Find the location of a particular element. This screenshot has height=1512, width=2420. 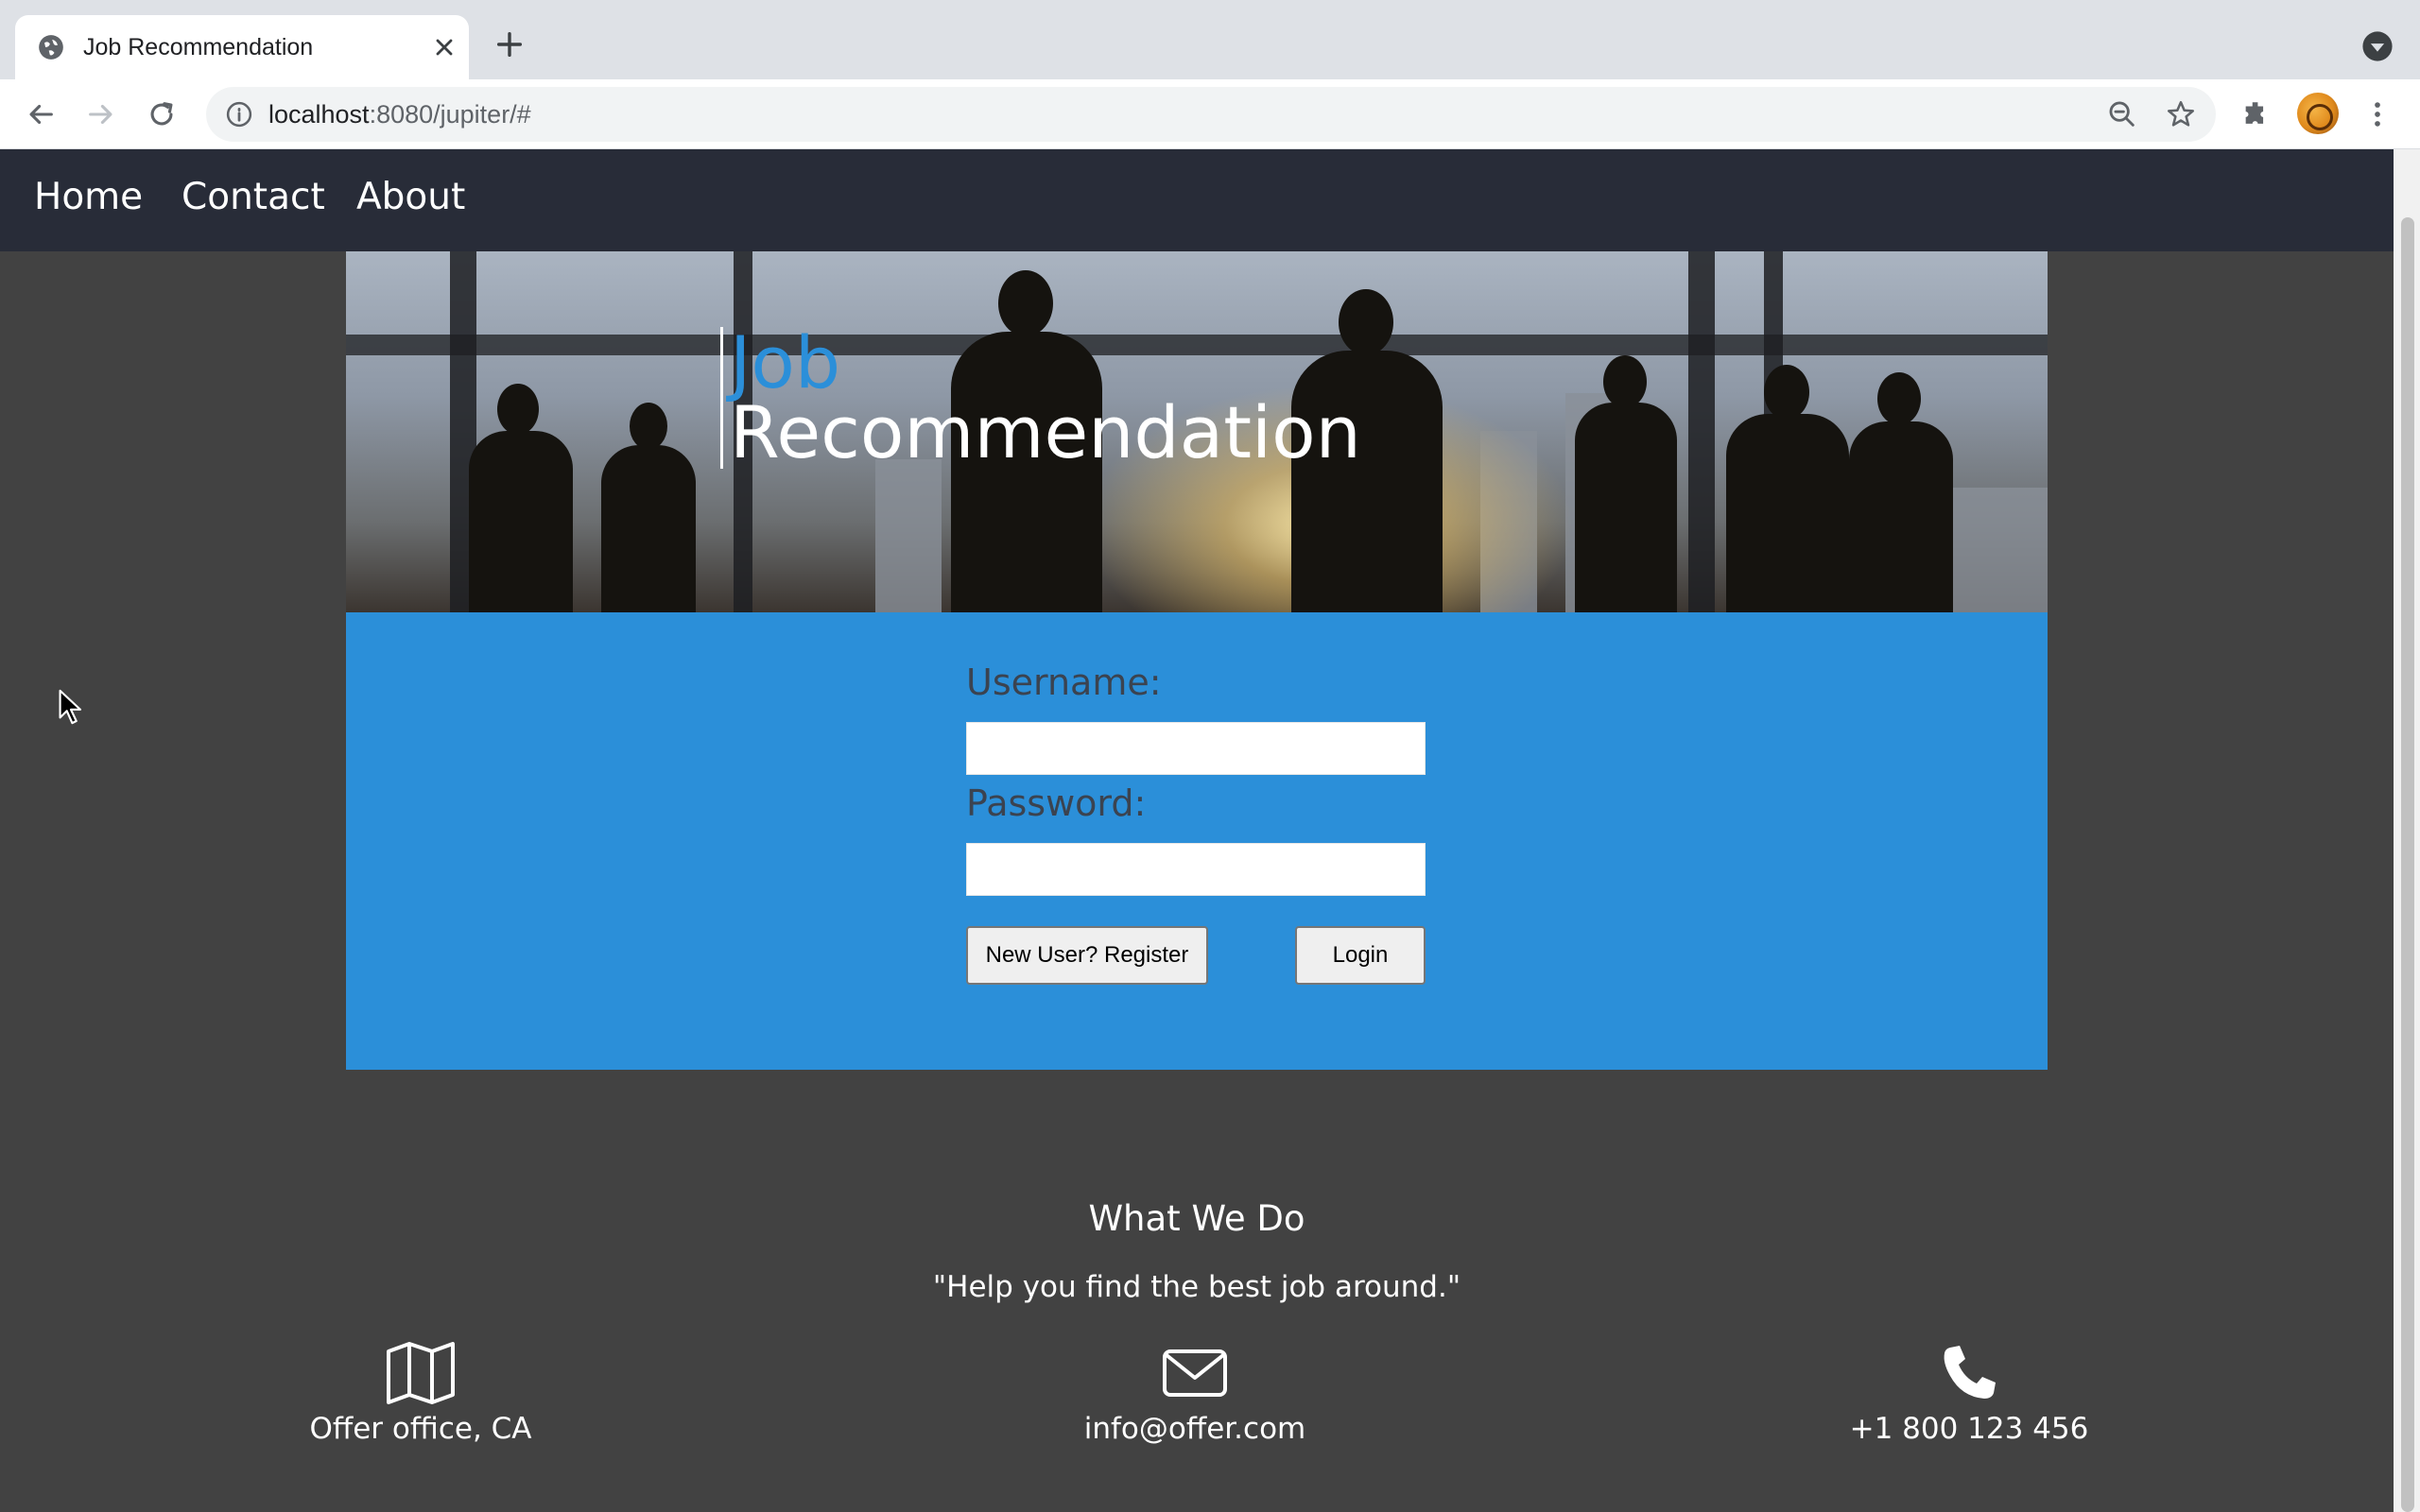

login-button: Login is located at coordinates (1360, 955).